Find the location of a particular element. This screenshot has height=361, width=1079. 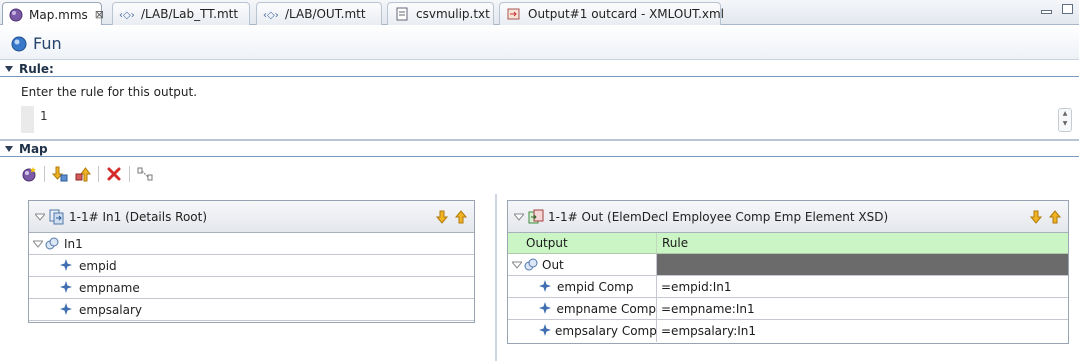

output-field-label: empname Comp is located at coordinates (606, 308).